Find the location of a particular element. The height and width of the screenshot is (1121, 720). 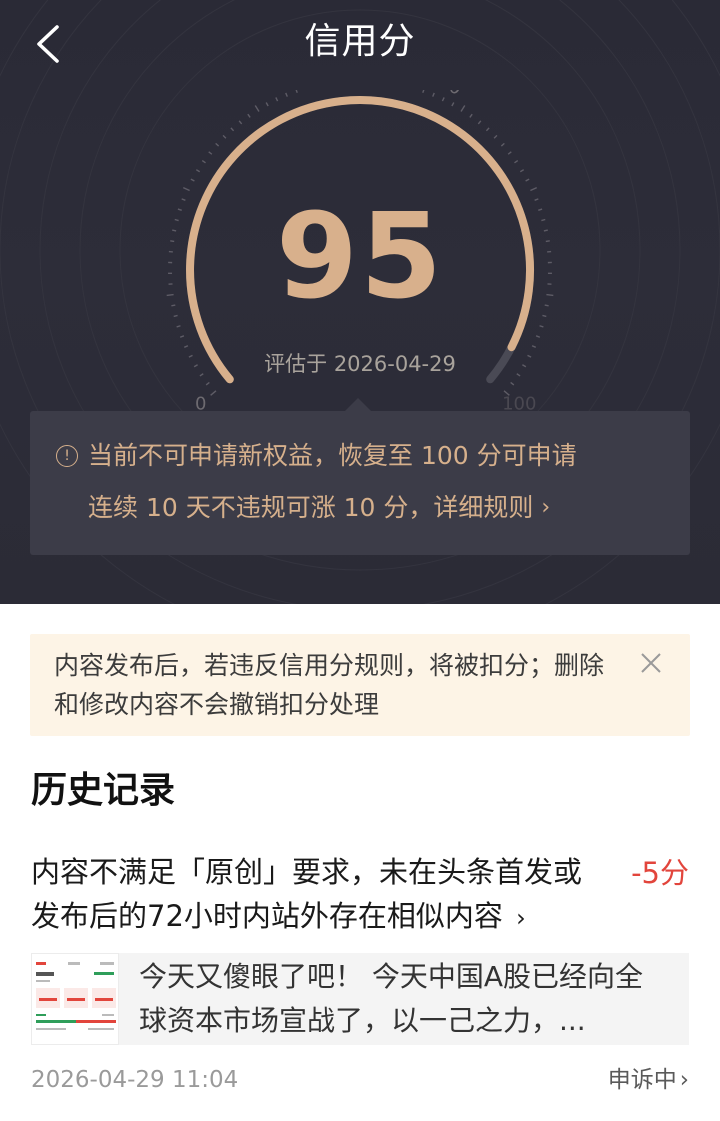

record-points: -5分 is located at coordinates (660, 873).